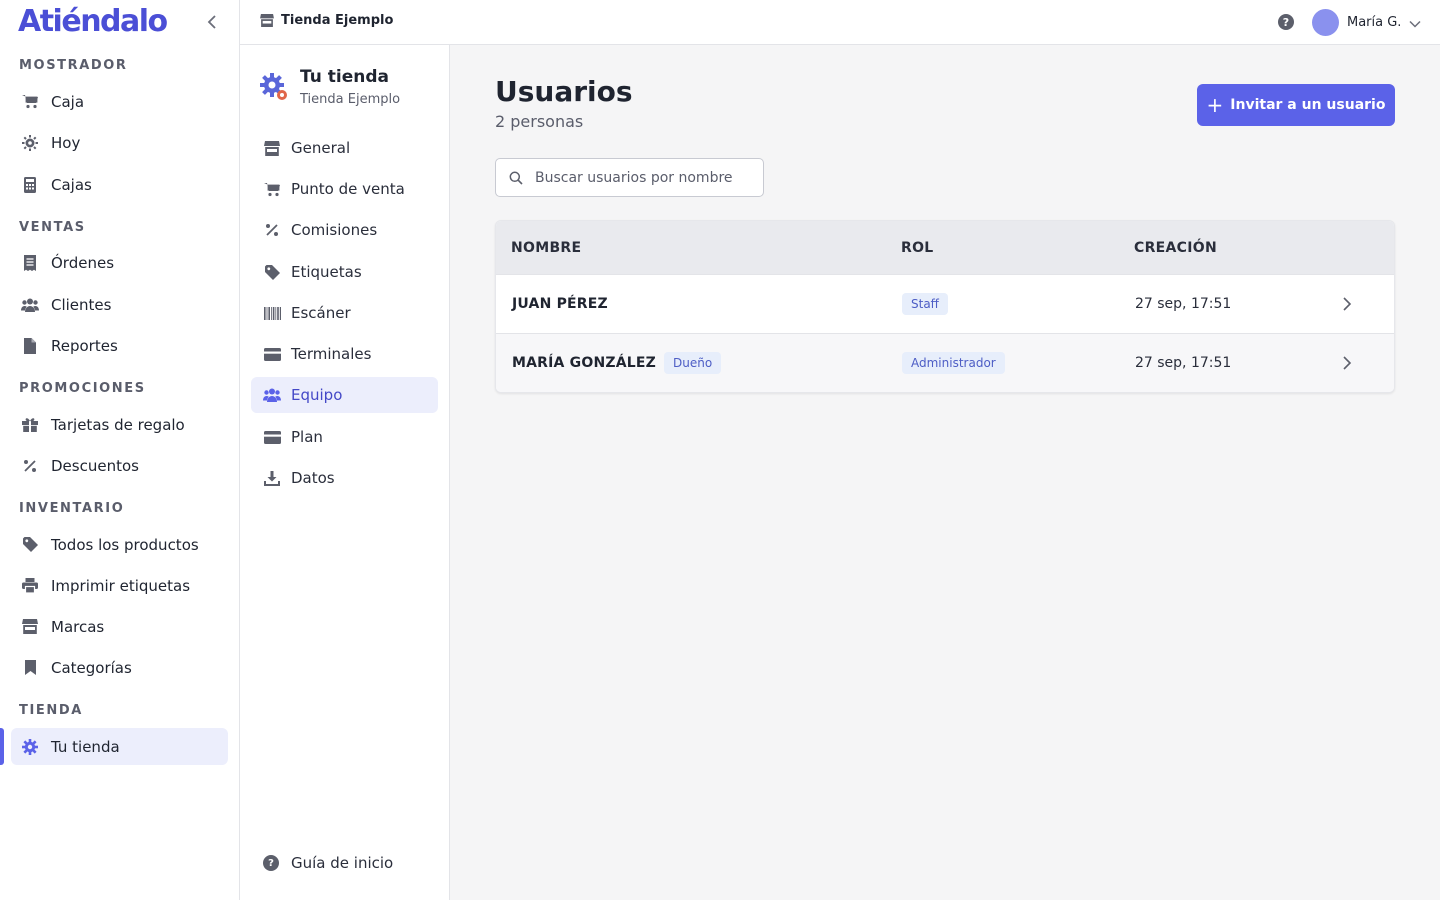 The image size is (1440, 900). What do you see at coordinates (1308, 105) in the screenshot?
I see `invite-user-label: Invitar a un usuario` at bounding box center [1308, 105].